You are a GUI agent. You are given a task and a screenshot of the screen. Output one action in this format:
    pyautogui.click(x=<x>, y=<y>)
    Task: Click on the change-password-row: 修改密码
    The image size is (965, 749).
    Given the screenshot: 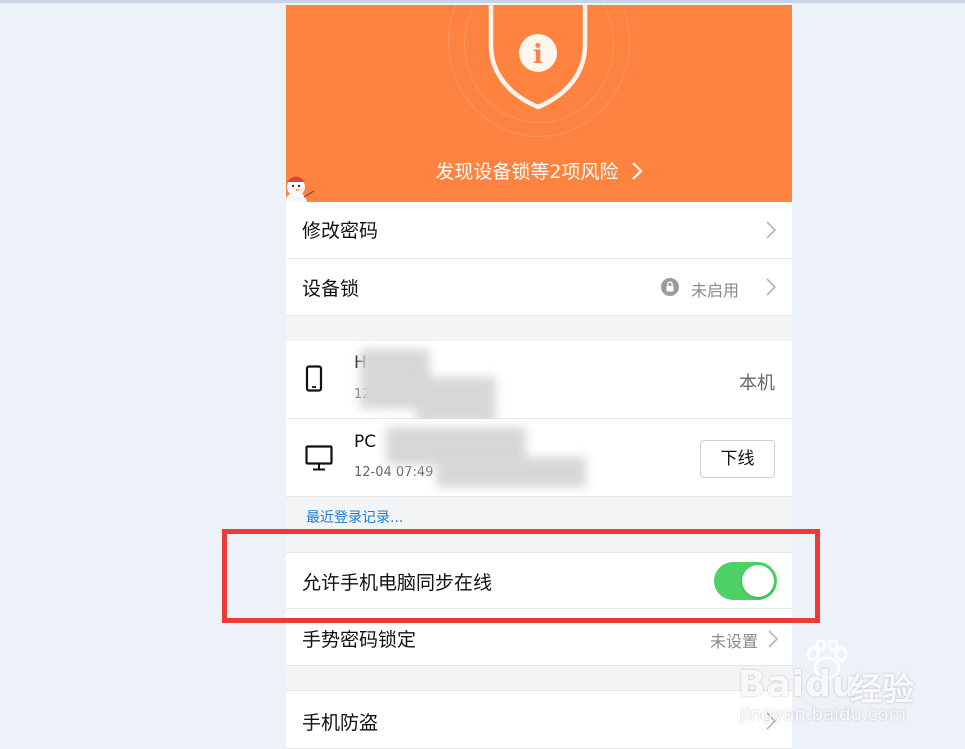 What is the action you would take?
    pyautogui.click(x=539, y=230)
    